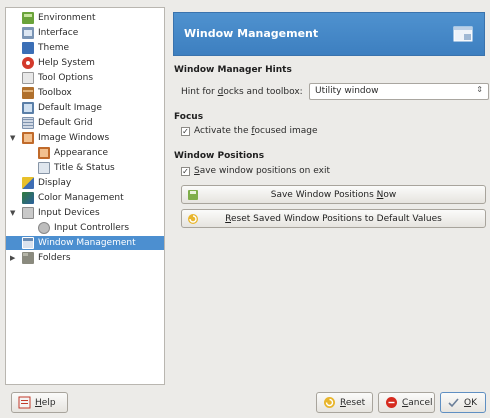  I want to click on docks-hint-select: Utility window ⇕, so click(399, 91).